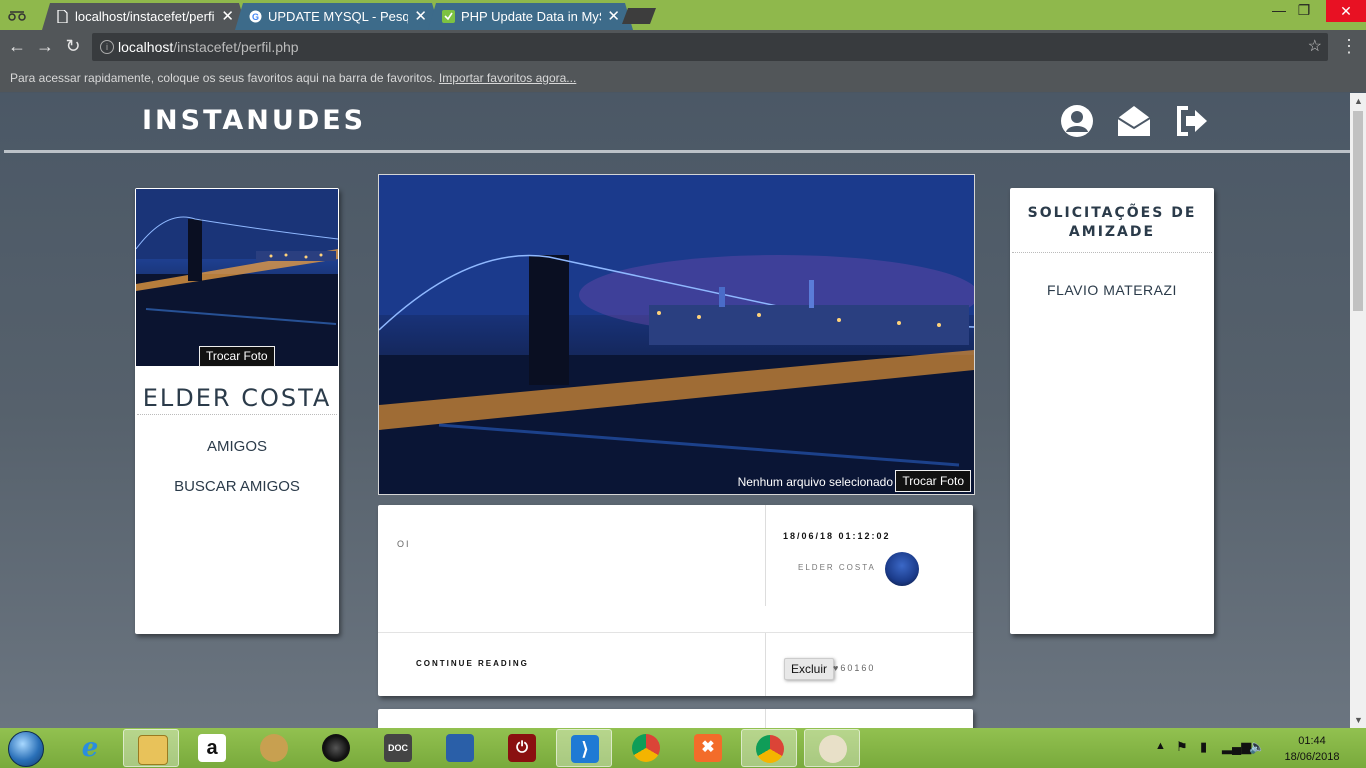  Describe the element at coordinates (1346, 11) in the screenshot. I see `close-window-button: ✕` at that location.